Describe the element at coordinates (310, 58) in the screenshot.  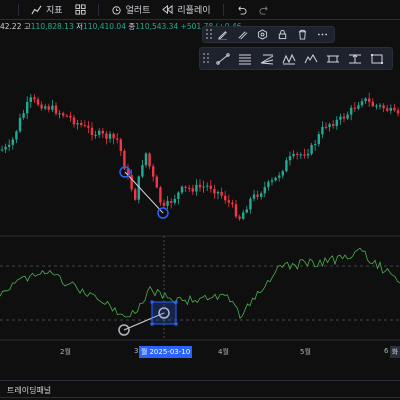
I see `elliott-wave-icon` at that location.